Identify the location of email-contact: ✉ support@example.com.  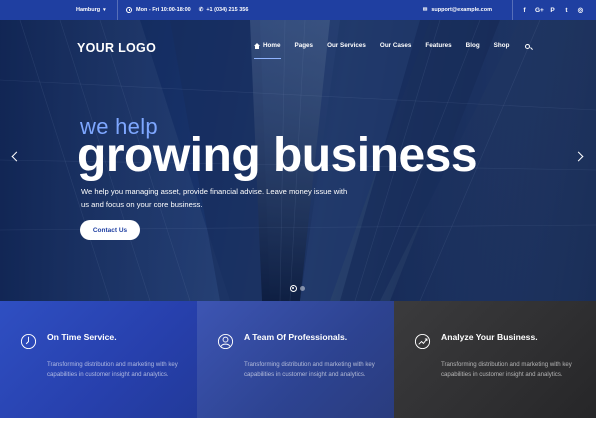
(467, 10).